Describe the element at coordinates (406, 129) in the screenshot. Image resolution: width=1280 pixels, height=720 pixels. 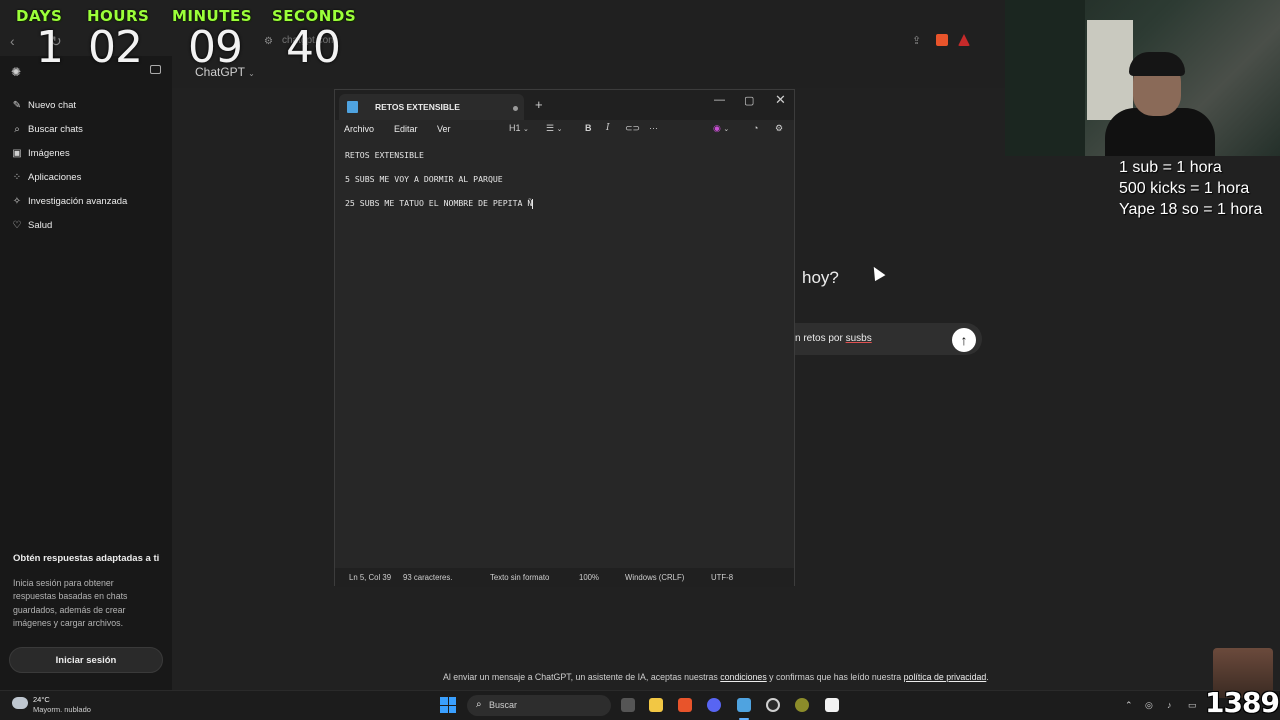
I see `menu-edit: Editar` at that location.